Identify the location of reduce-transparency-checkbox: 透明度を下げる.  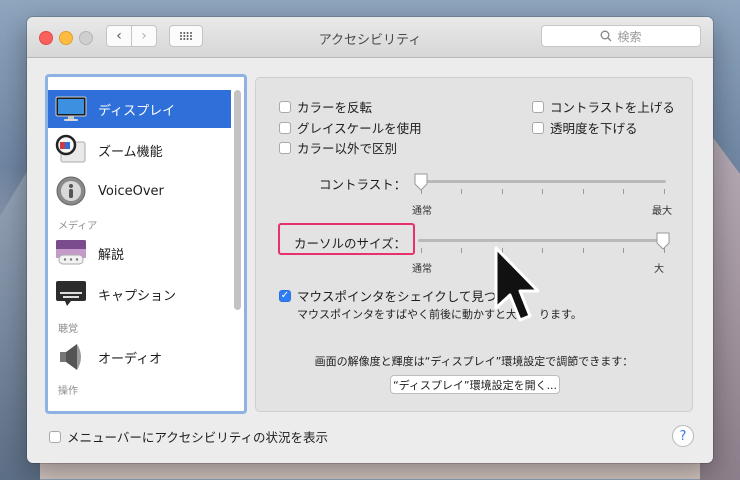
(585, 127).